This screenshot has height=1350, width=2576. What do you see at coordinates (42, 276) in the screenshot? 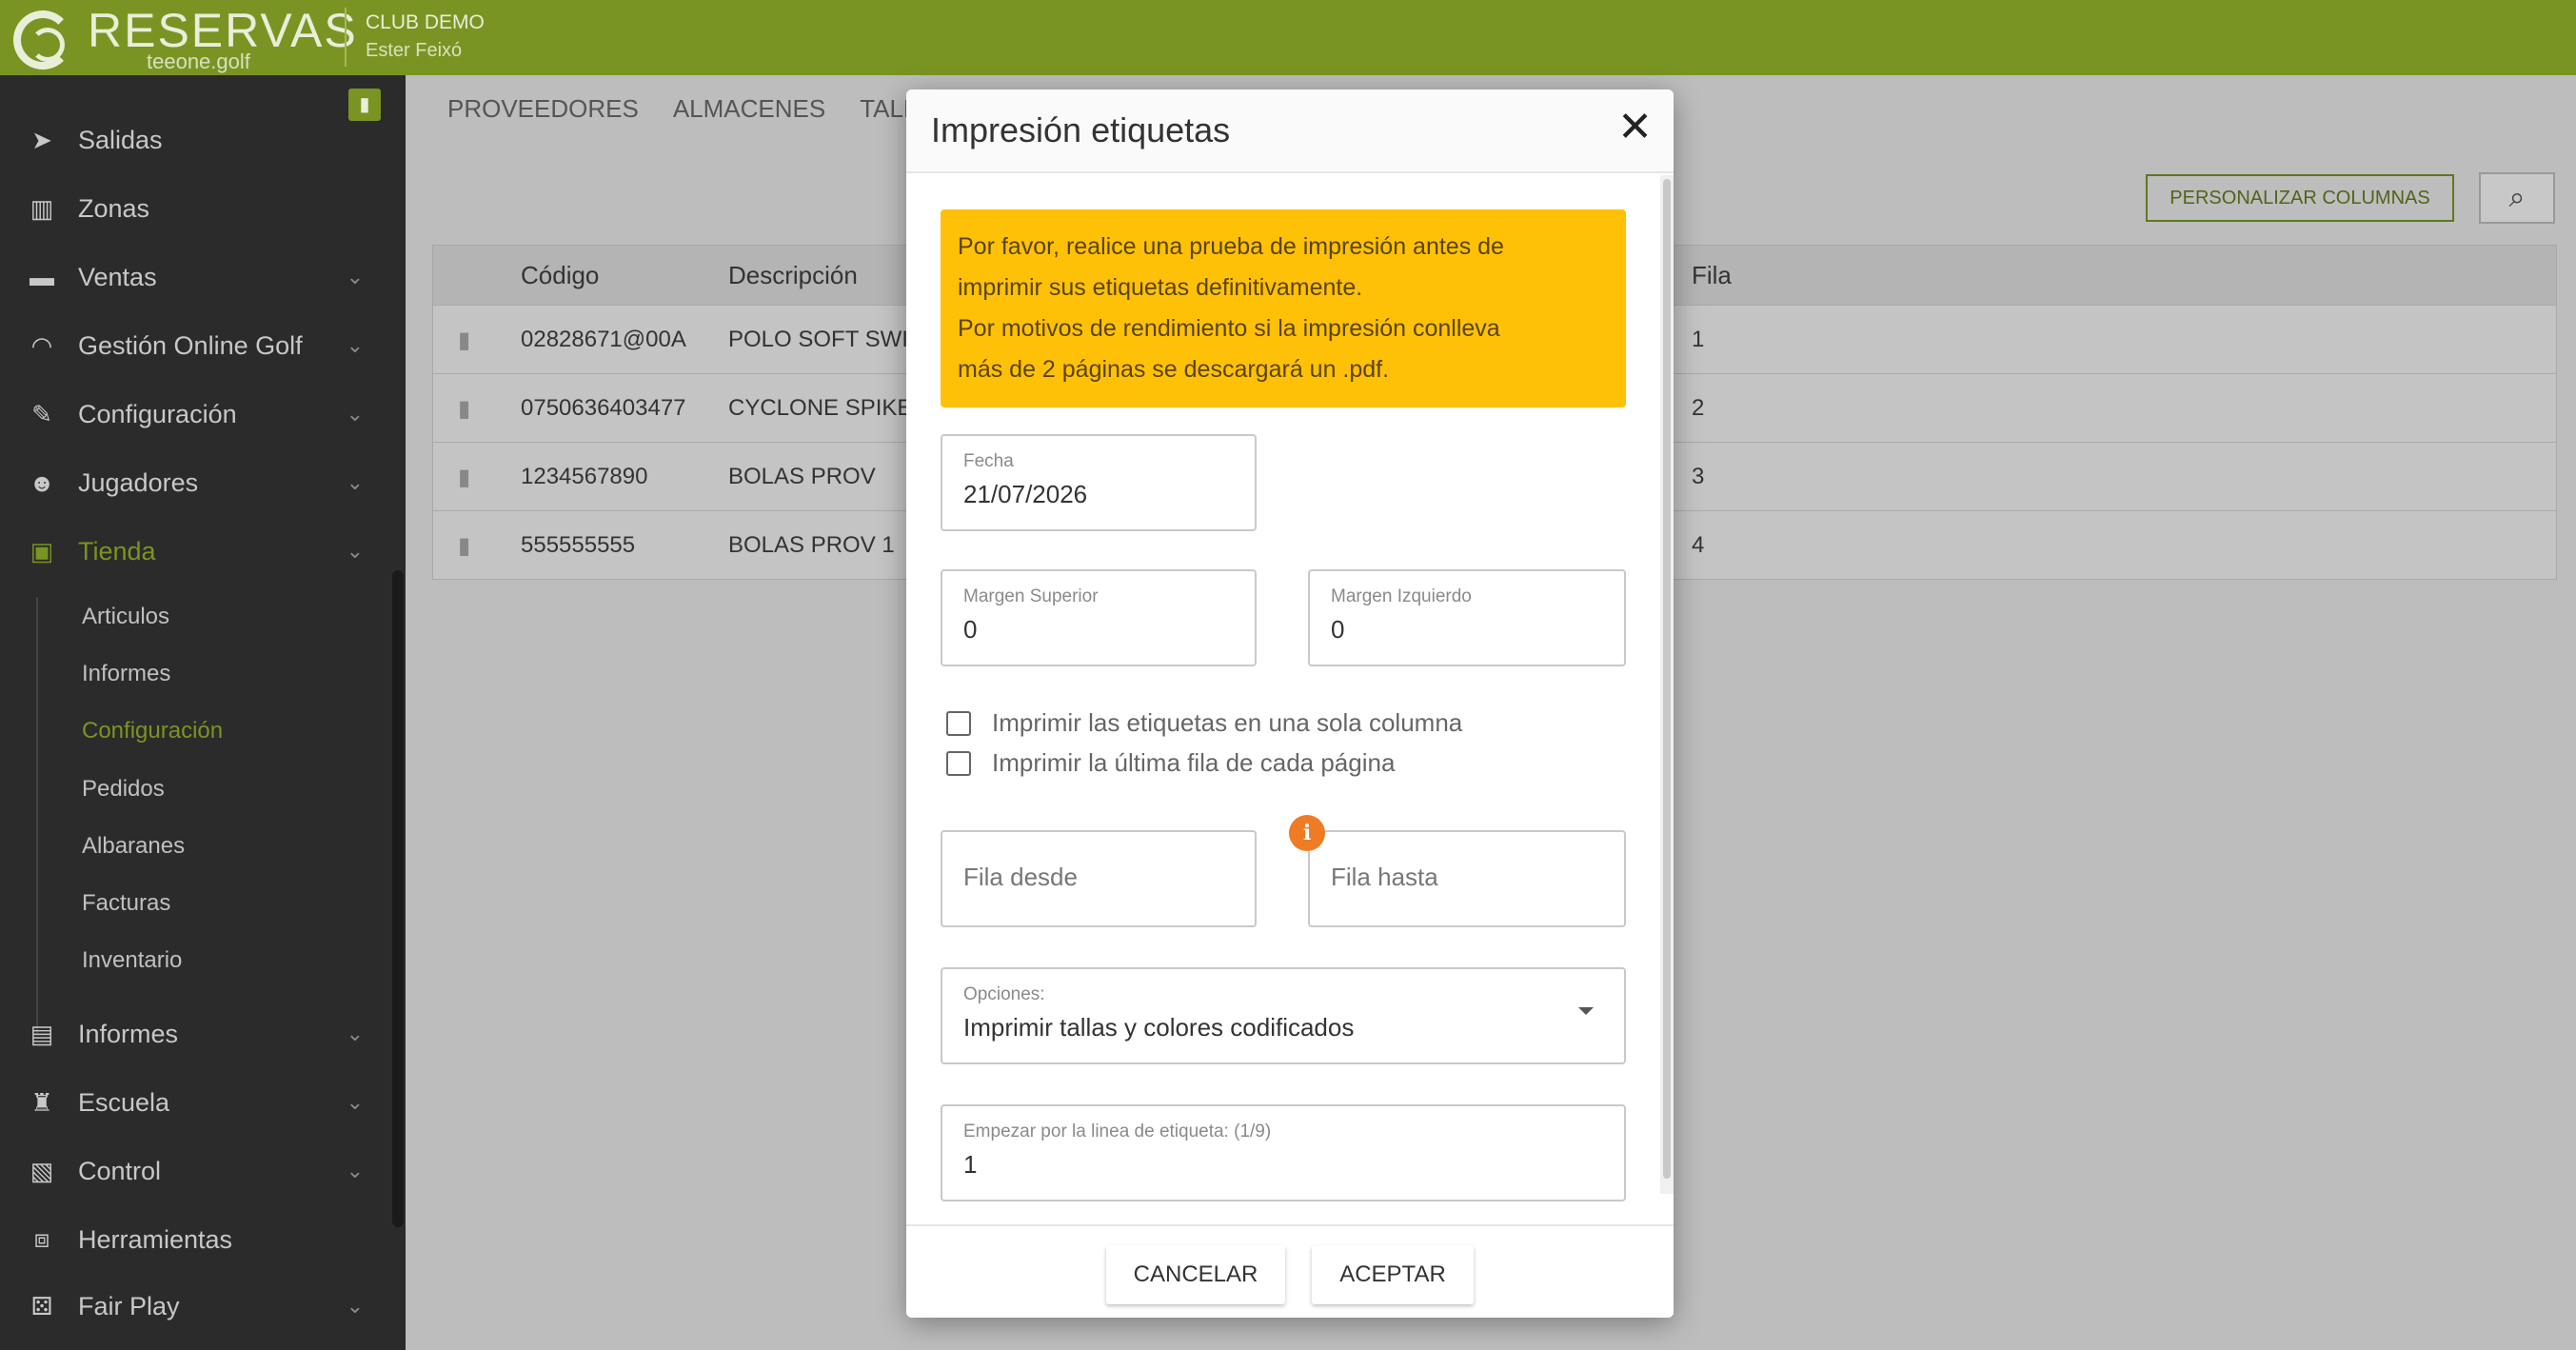
I see `card-icon: ▬` at bounding box center [42, 276].